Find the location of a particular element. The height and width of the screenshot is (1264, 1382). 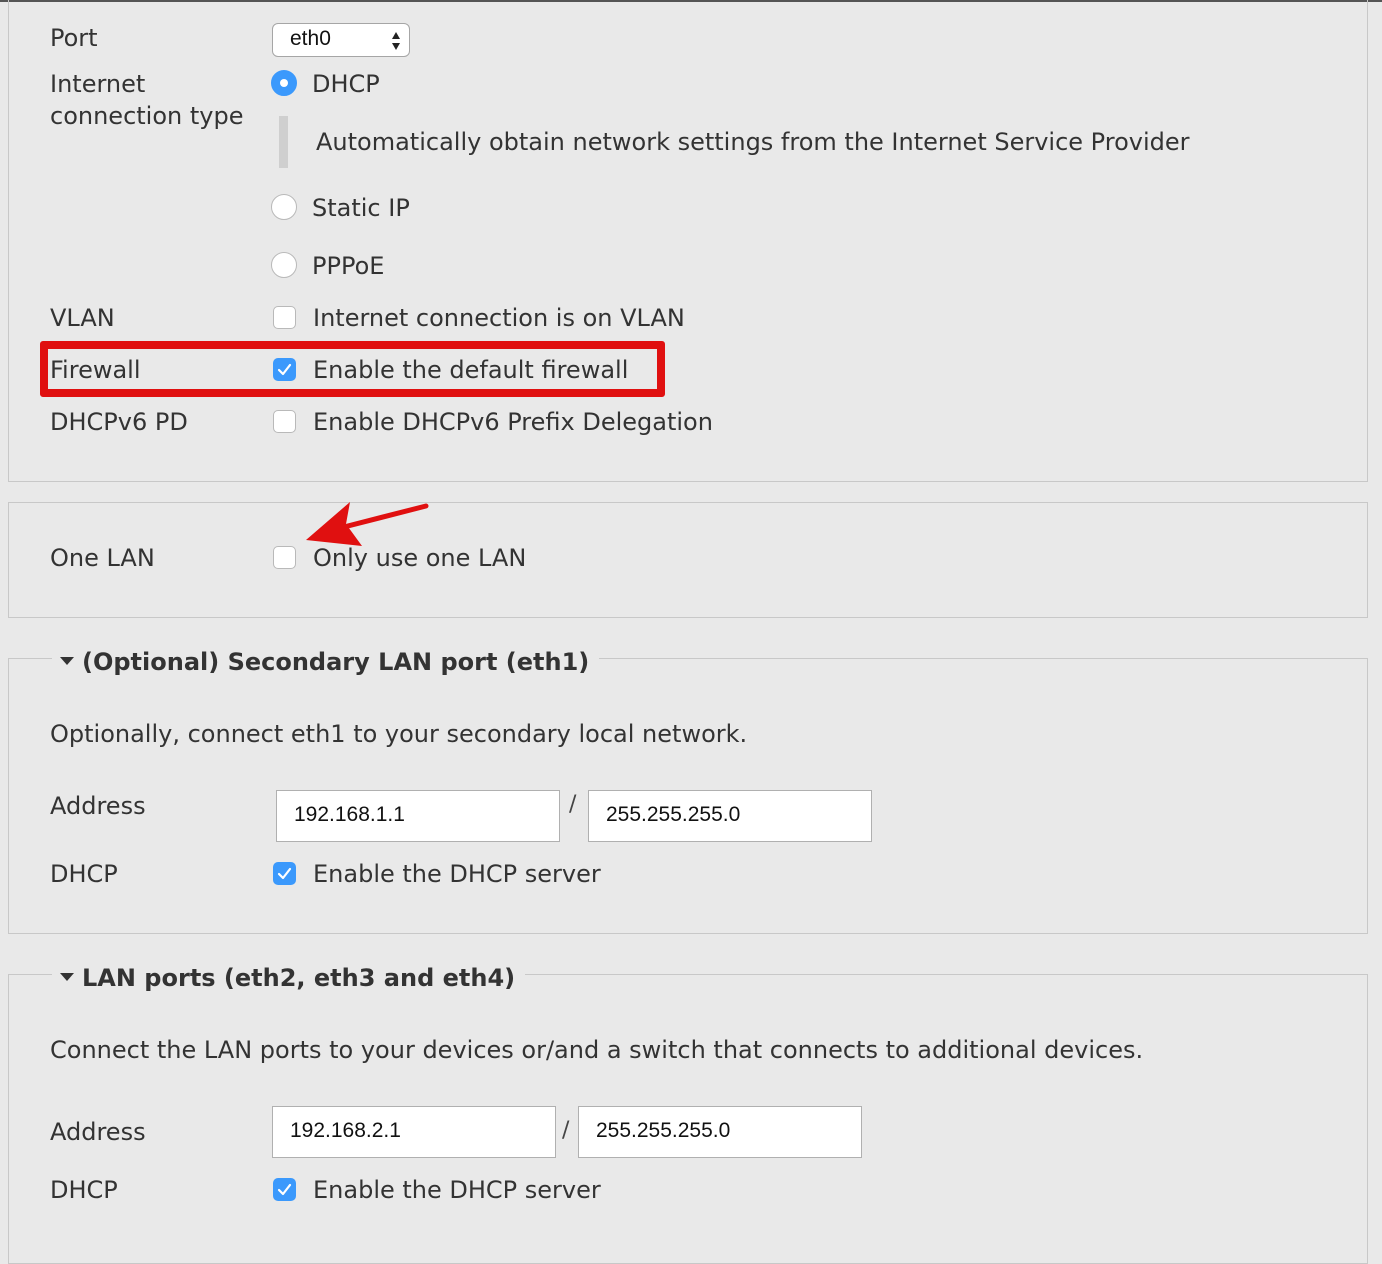

radio-pppoe-label: PPPoE is located at coordinates (348, 266).